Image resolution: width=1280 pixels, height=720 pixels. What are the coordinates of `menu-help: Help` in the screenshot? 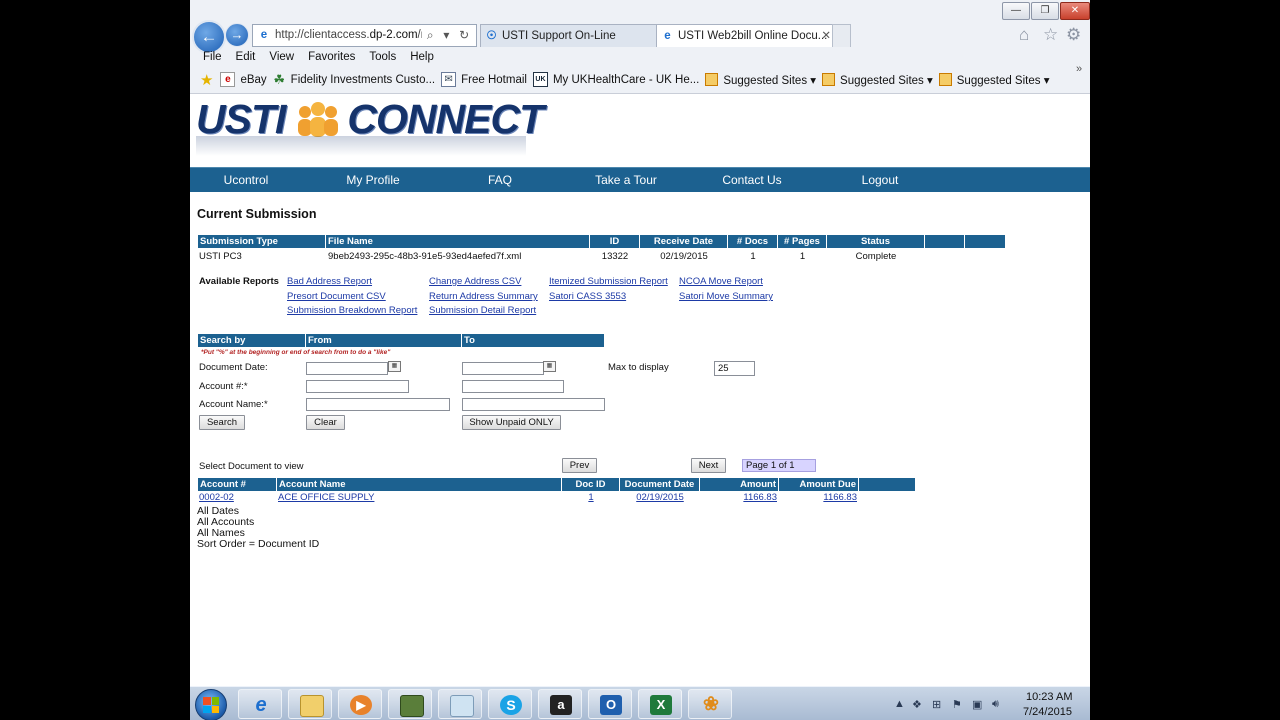 It's located at (422, 57).